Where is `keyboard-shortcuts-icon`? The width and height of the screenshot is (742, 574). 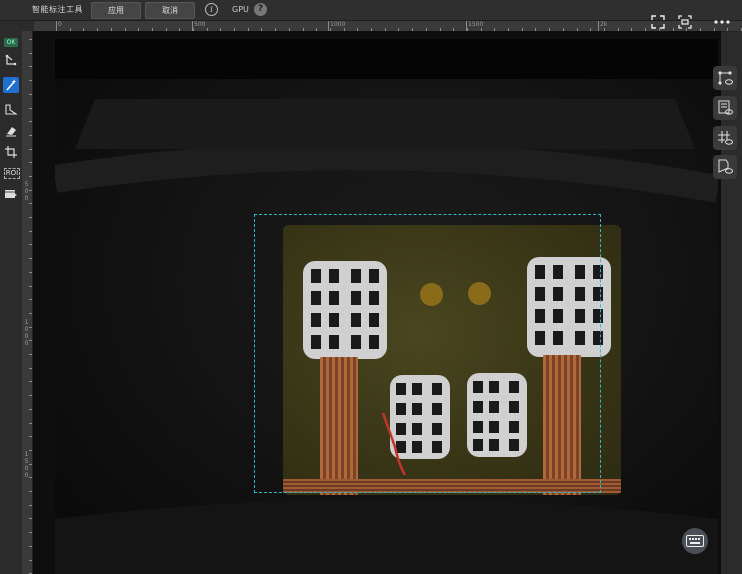 keyboard-shortcuts-icon is located at coordinates (695, 541).